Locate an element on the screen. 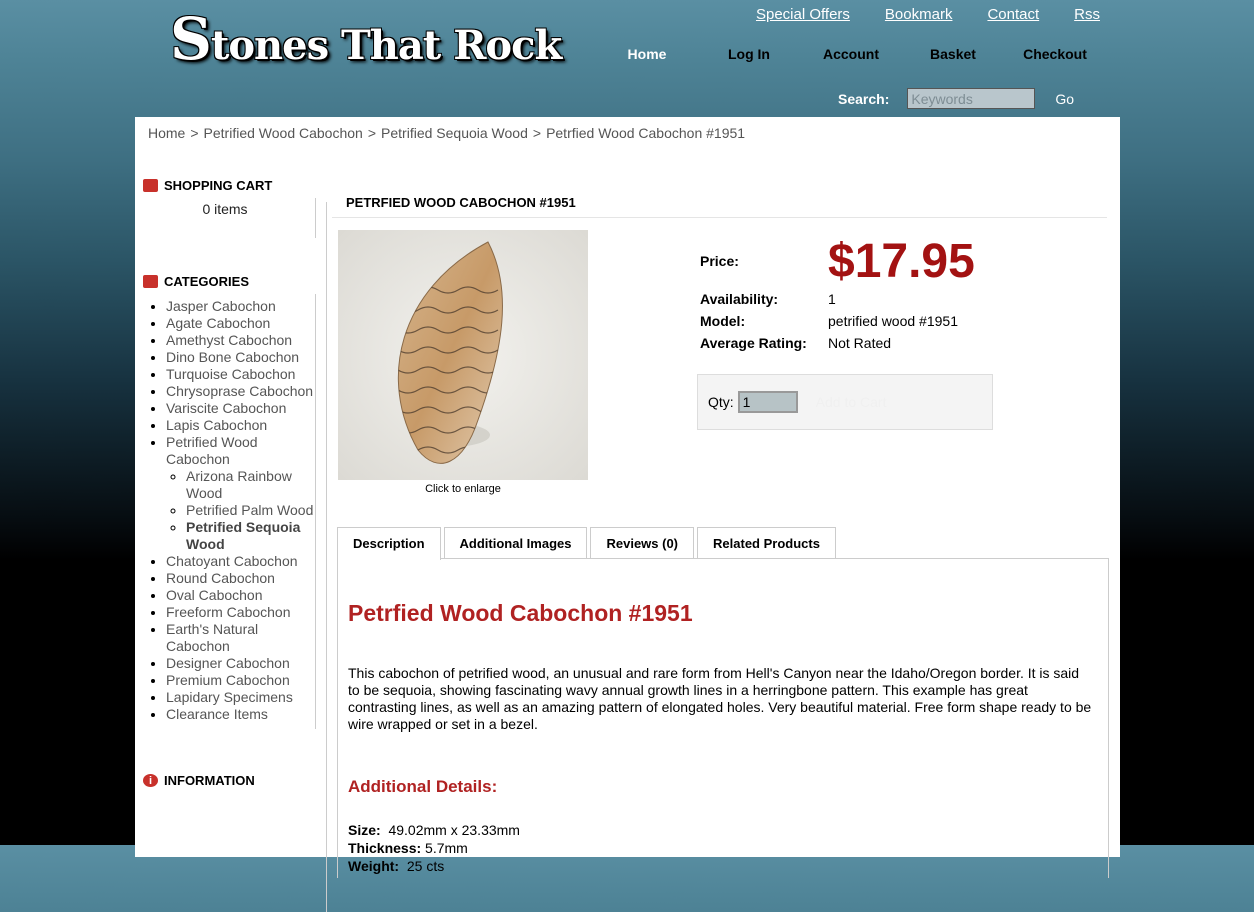 The image size is (1254, 912). availability-row: Availability: 1 is located at coordinates (837, 299).